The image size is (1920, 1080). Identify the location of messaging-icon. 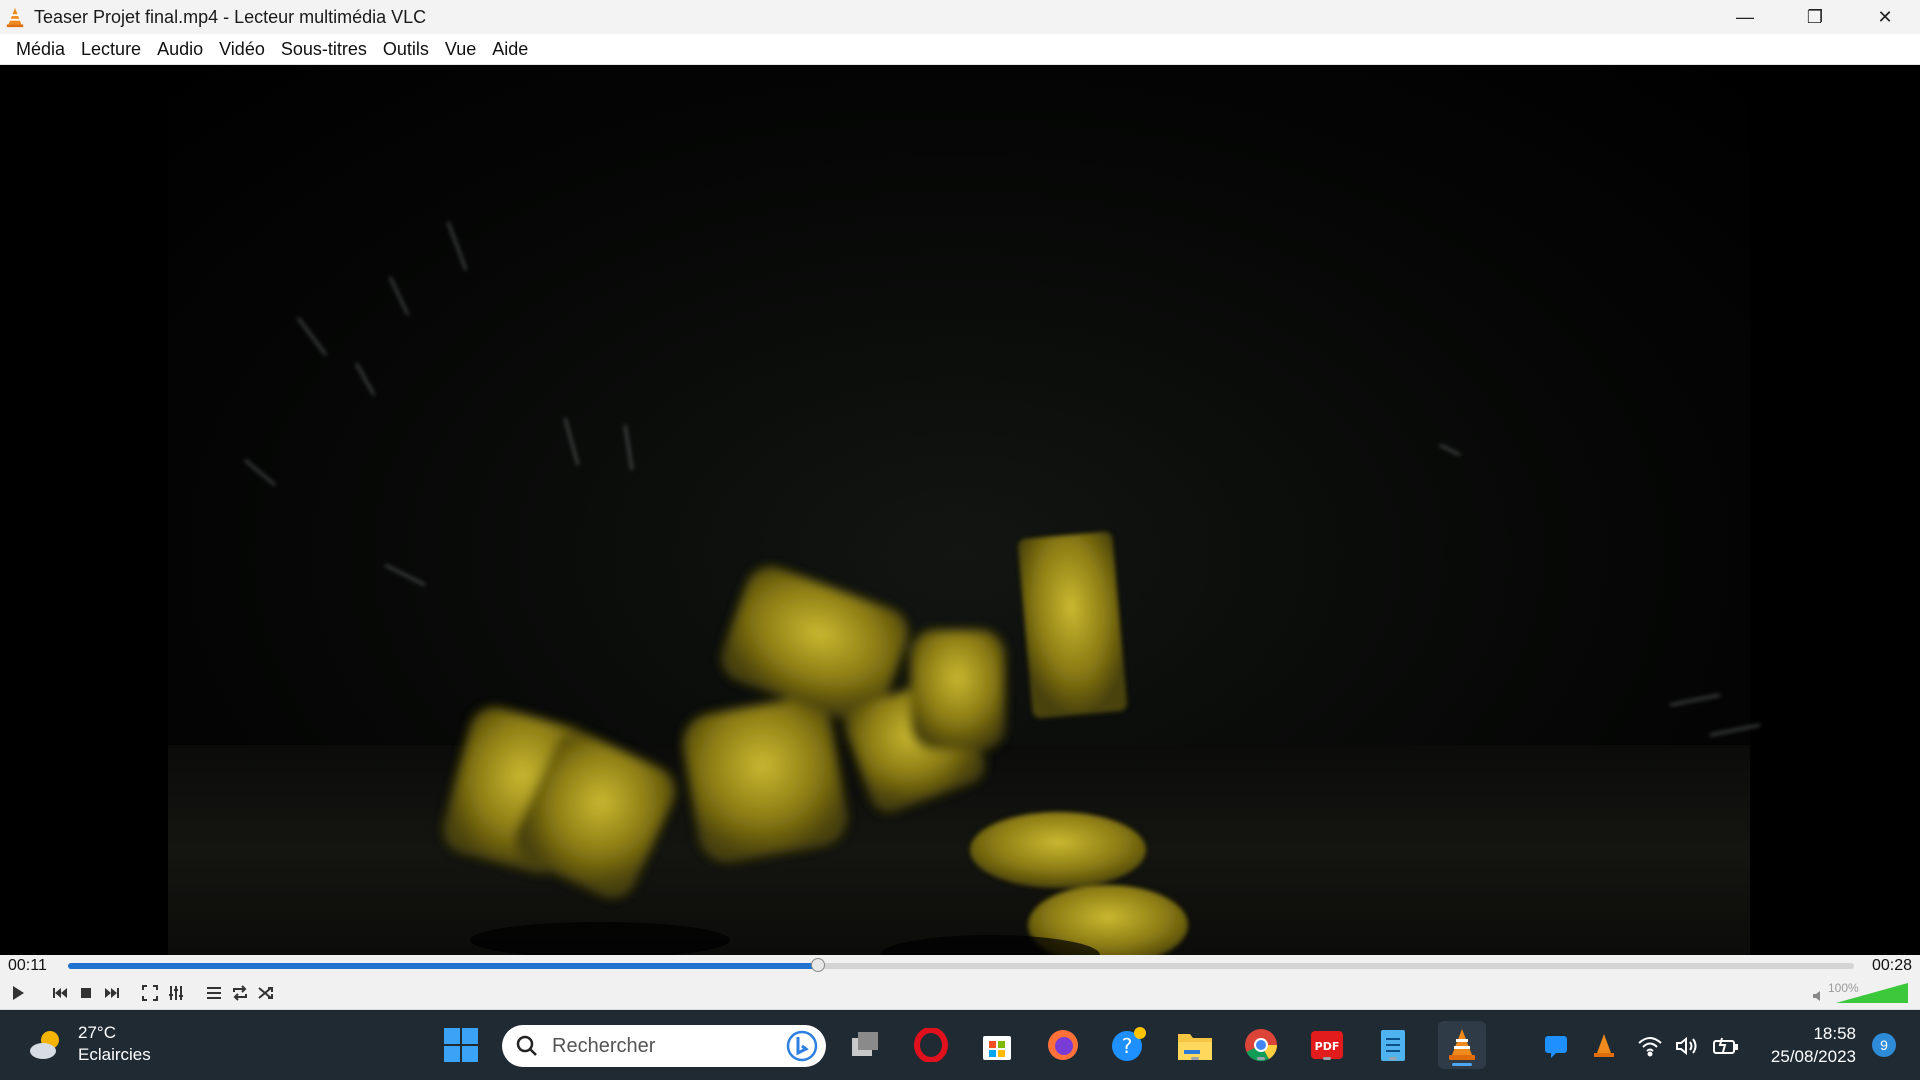
(1556, 1047).